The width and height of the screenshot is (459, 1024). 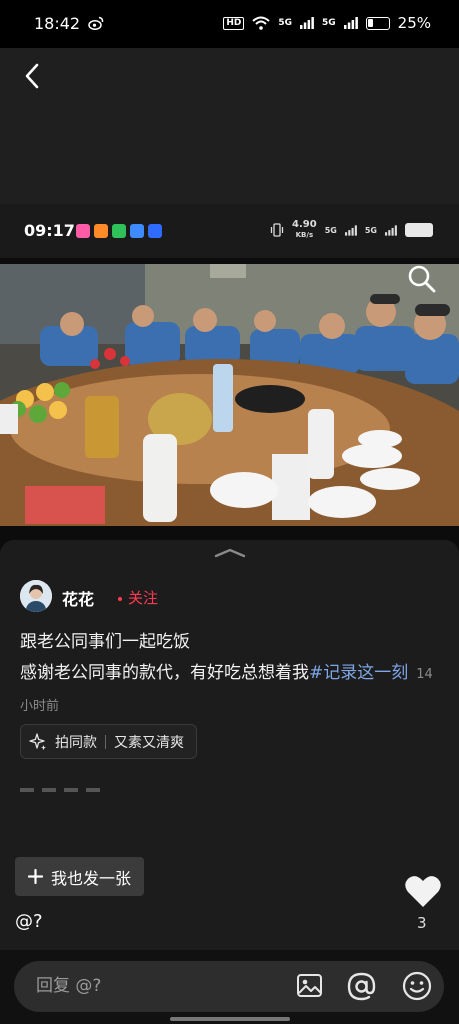 I want to click on embedded-time: 09:17, so click(x=49, y=230).